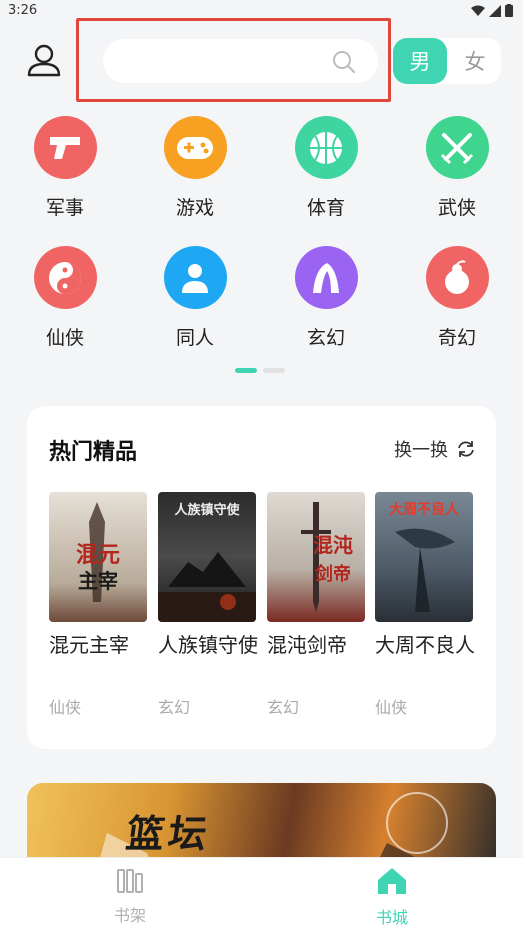 Image resolution: width=523 pixels, height=930 pixels. Describe the element at coordinates (130, 896) in the screenshot. I see `nav-bookshelf: 书架` at that location.